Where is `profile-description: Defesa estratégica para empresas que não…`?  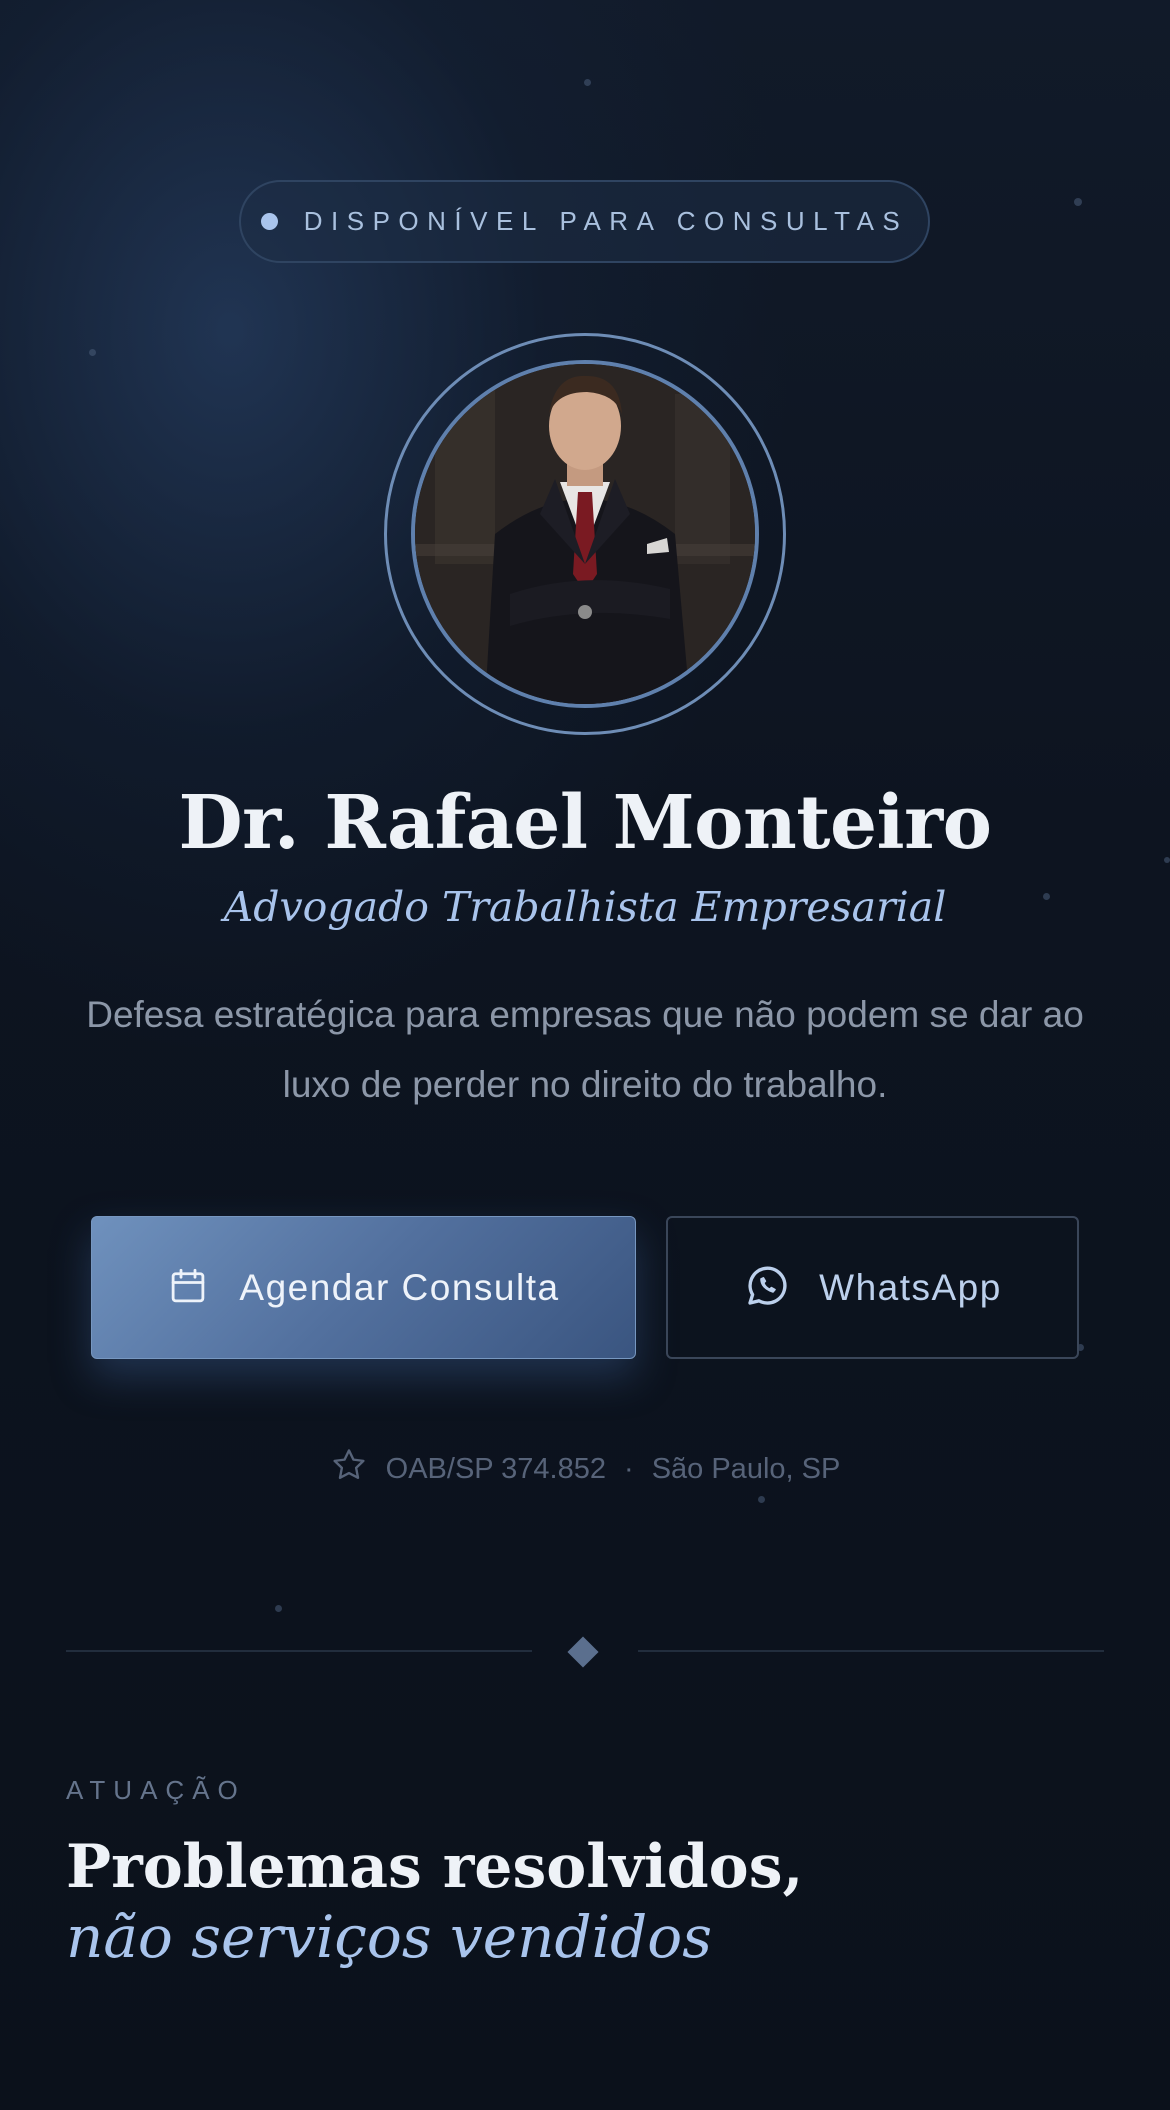 profile-description: Defesa estratégica para empresas que não… is located at coordinates (585, 1049).